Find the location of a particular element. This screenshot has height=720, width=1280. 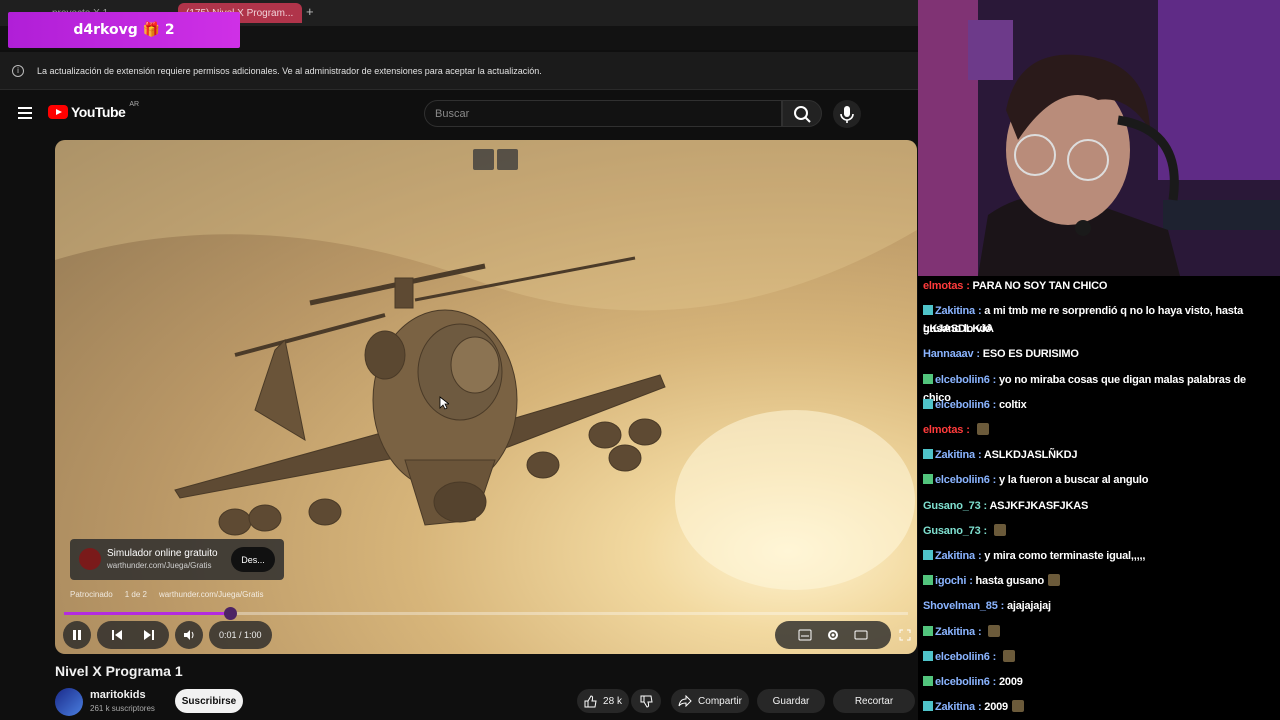

youtube-wordmark: YouTube is located at coordinates (98, 112).